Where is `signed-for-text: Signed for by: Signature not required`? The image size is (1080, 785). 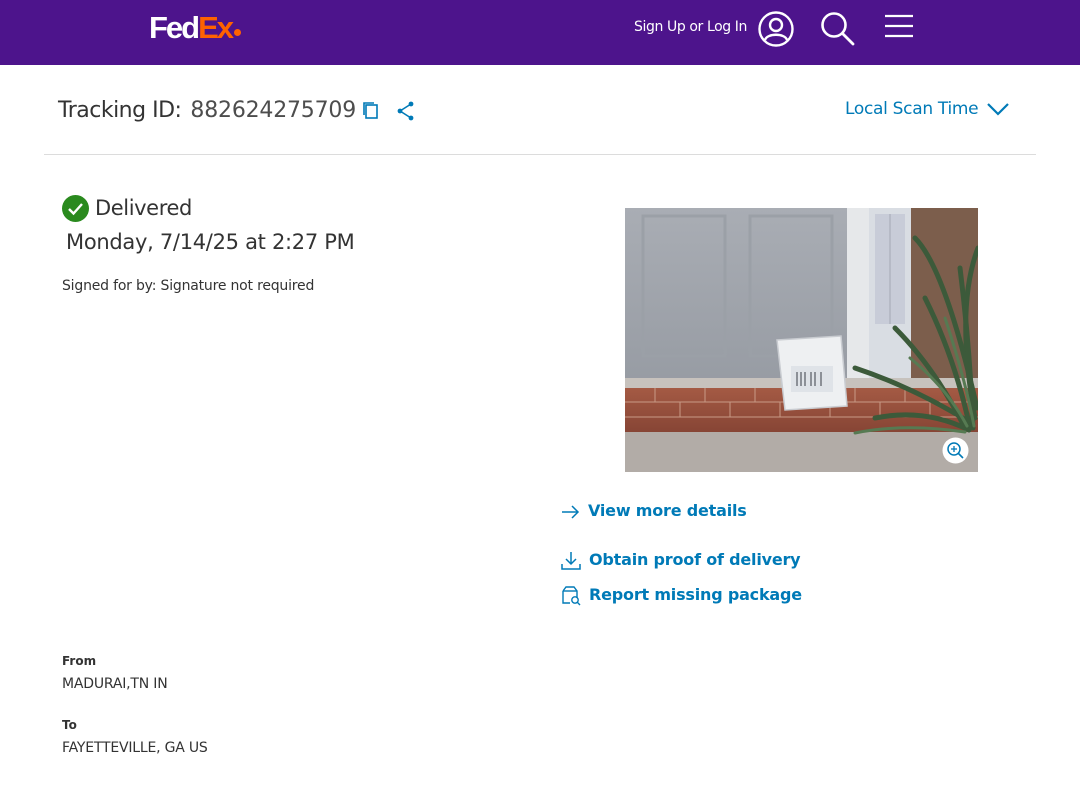 signed-for-text: Signed for by: Signature not required is located at coordinates (188, 286).